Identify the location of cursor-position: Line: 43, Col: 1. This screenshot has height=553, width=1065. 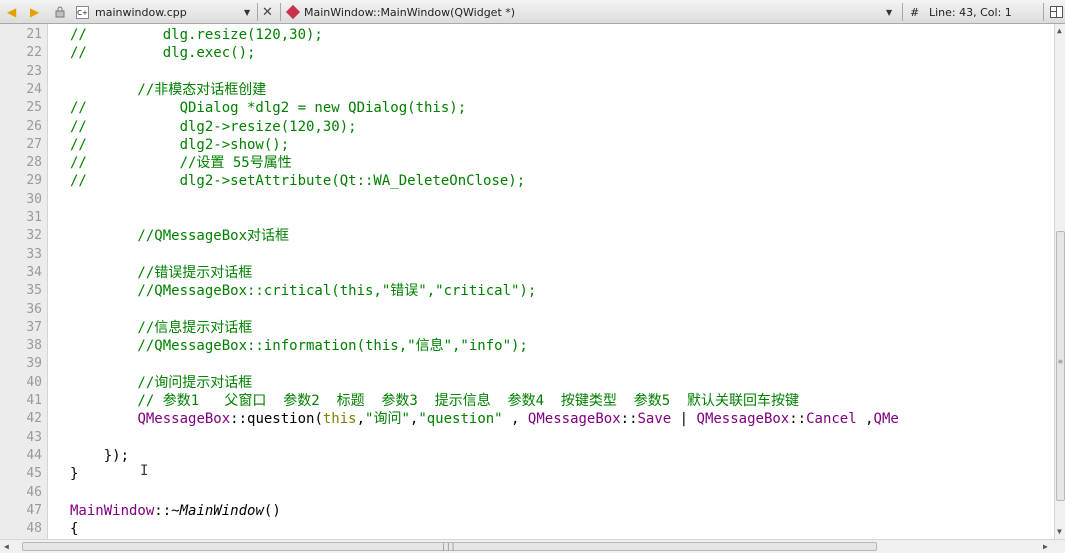
(970, 12).